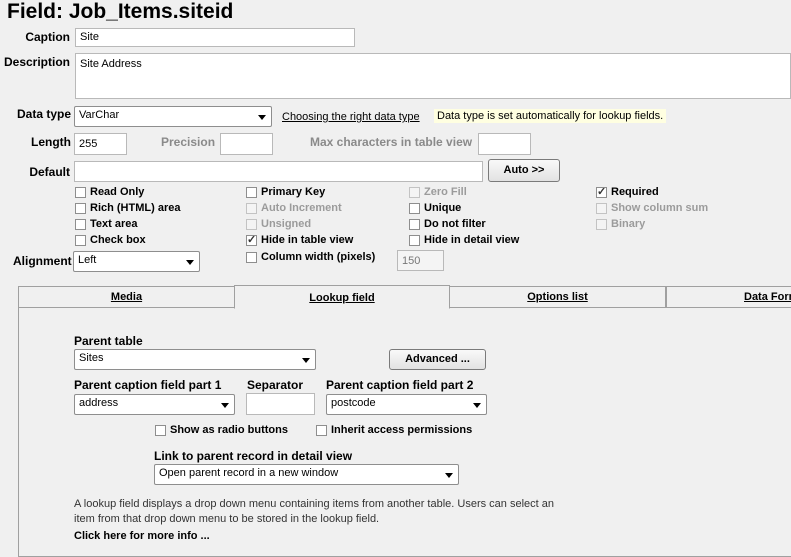  Describe the element at coordinates (464, 240) in the screenshot. I see `hide-detail-view-checkbox: Hide in detail view` at that location.